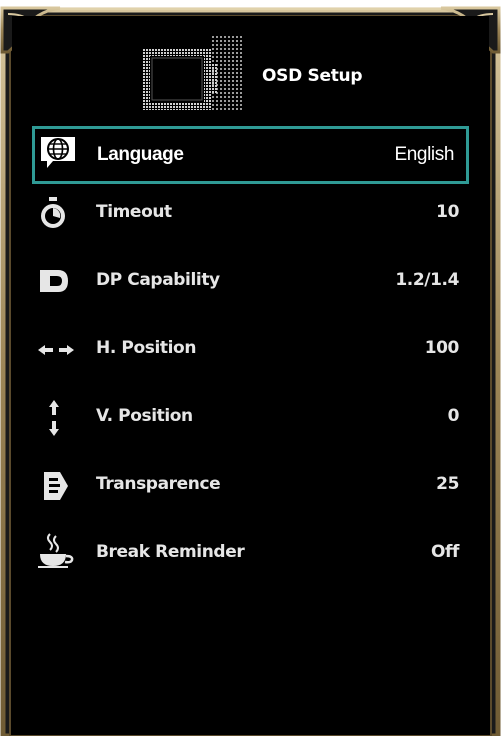 Image resolution: width=501 pixels, height=736 pixels. Describe the element at coordinates (56, 486) in the screenshot. I see `transparence-icon` at that location.